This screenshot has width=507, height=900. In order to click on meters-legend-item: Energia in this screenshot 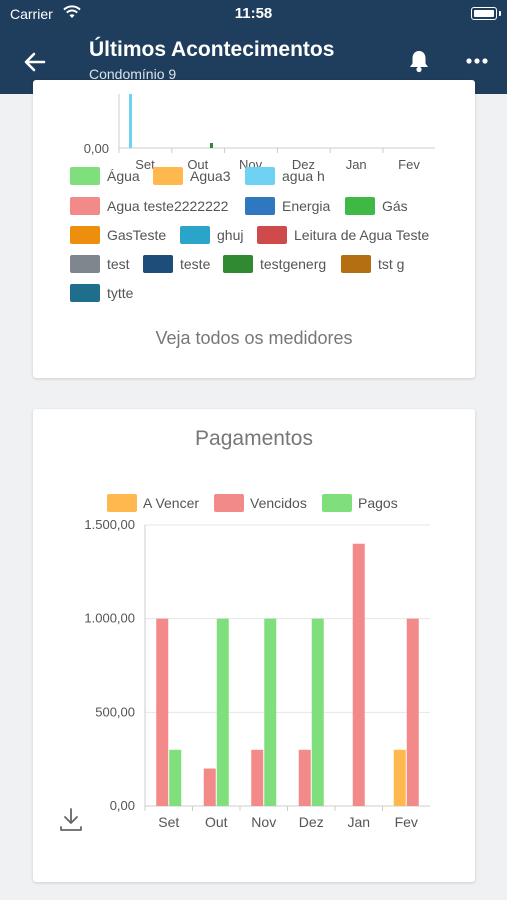, I will do `click(287, 206)`.